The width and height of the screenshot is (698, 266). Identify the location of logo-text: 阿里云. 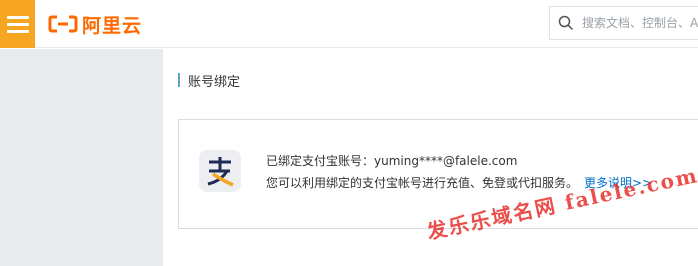
(112, 25).